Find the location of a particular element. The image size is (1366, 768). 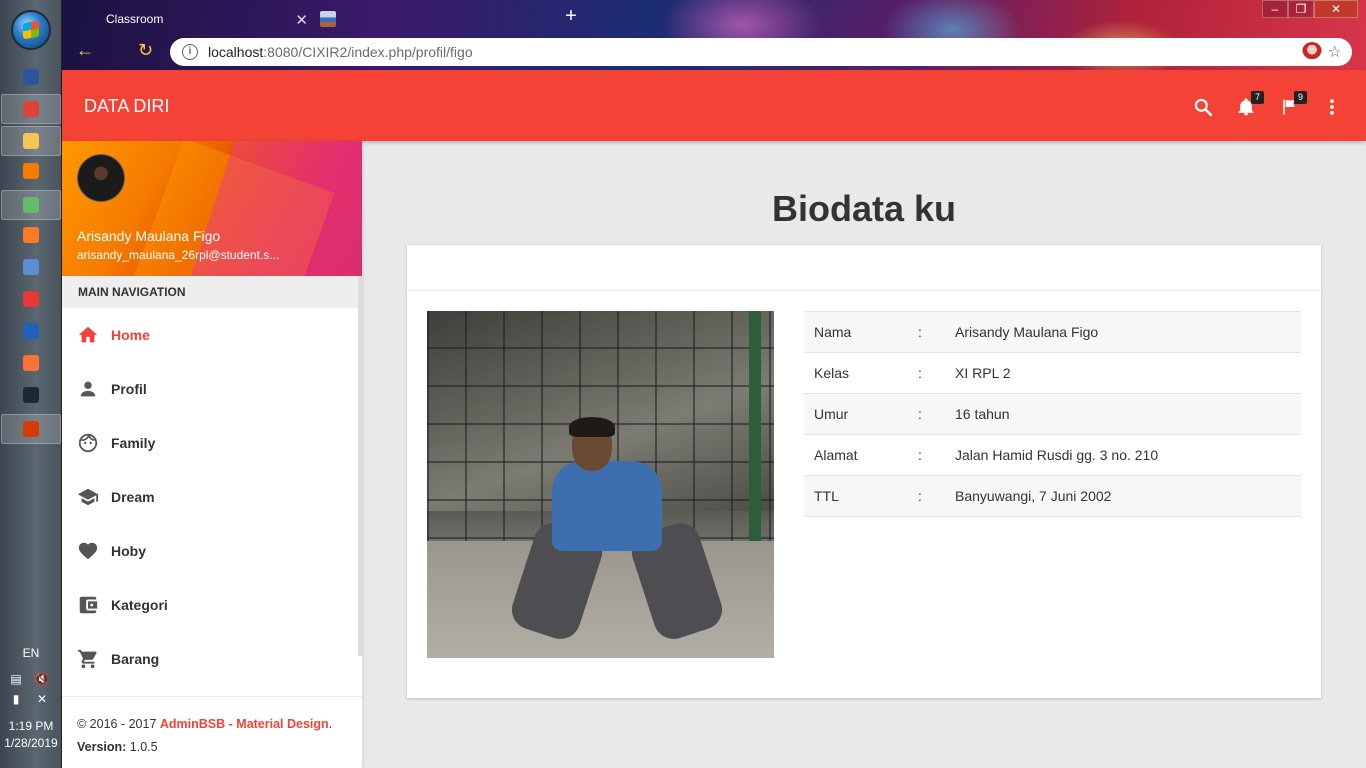

git-glyph is located at coordinates (31, 299).